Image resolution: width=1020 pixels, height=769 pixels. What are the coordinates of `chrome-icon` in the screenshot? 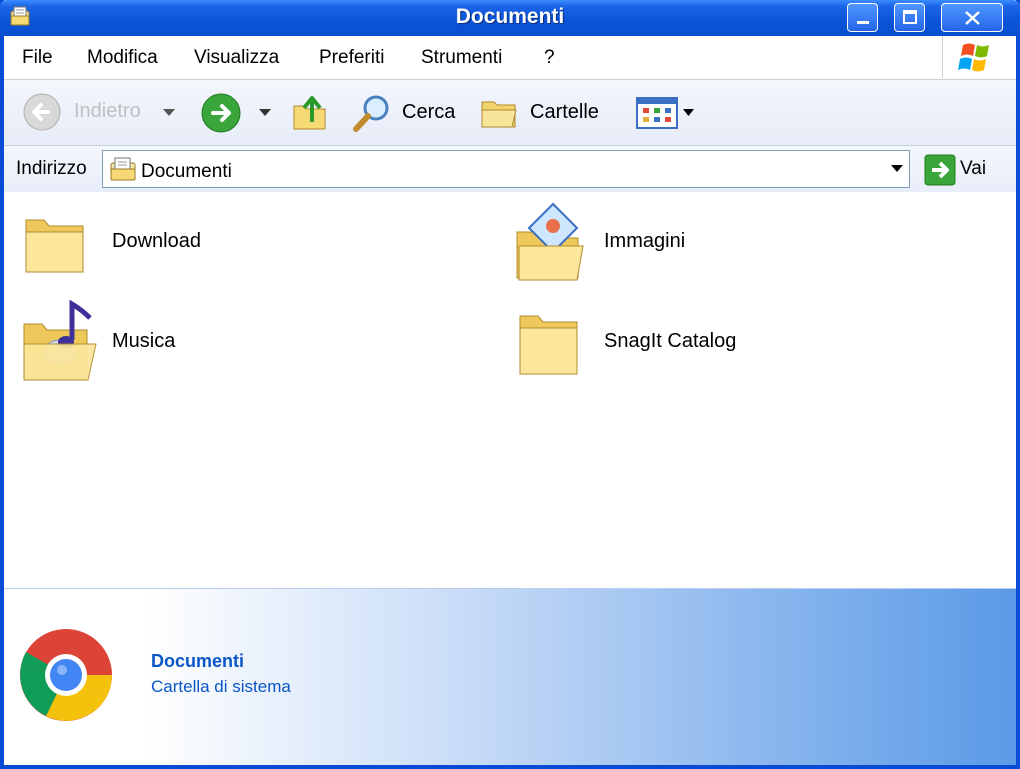 It's located at (66, 675).